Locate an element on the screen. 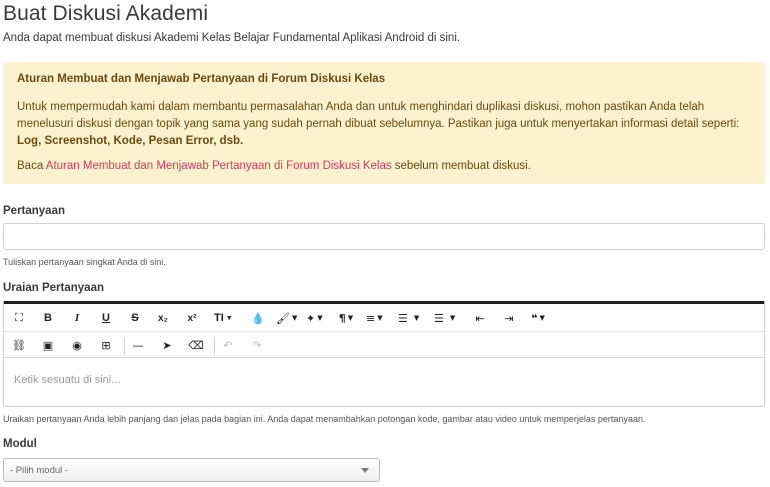  module-select: - Pilih modul - is located at coordinates (191, 470).